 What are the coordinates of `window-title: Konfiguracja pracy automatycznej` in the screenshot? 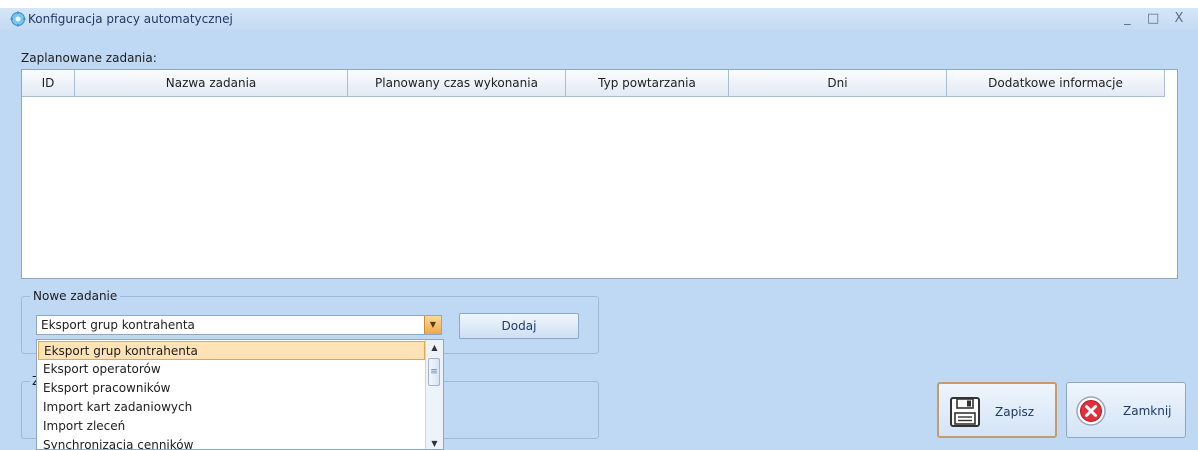 It's located at (130, 19).